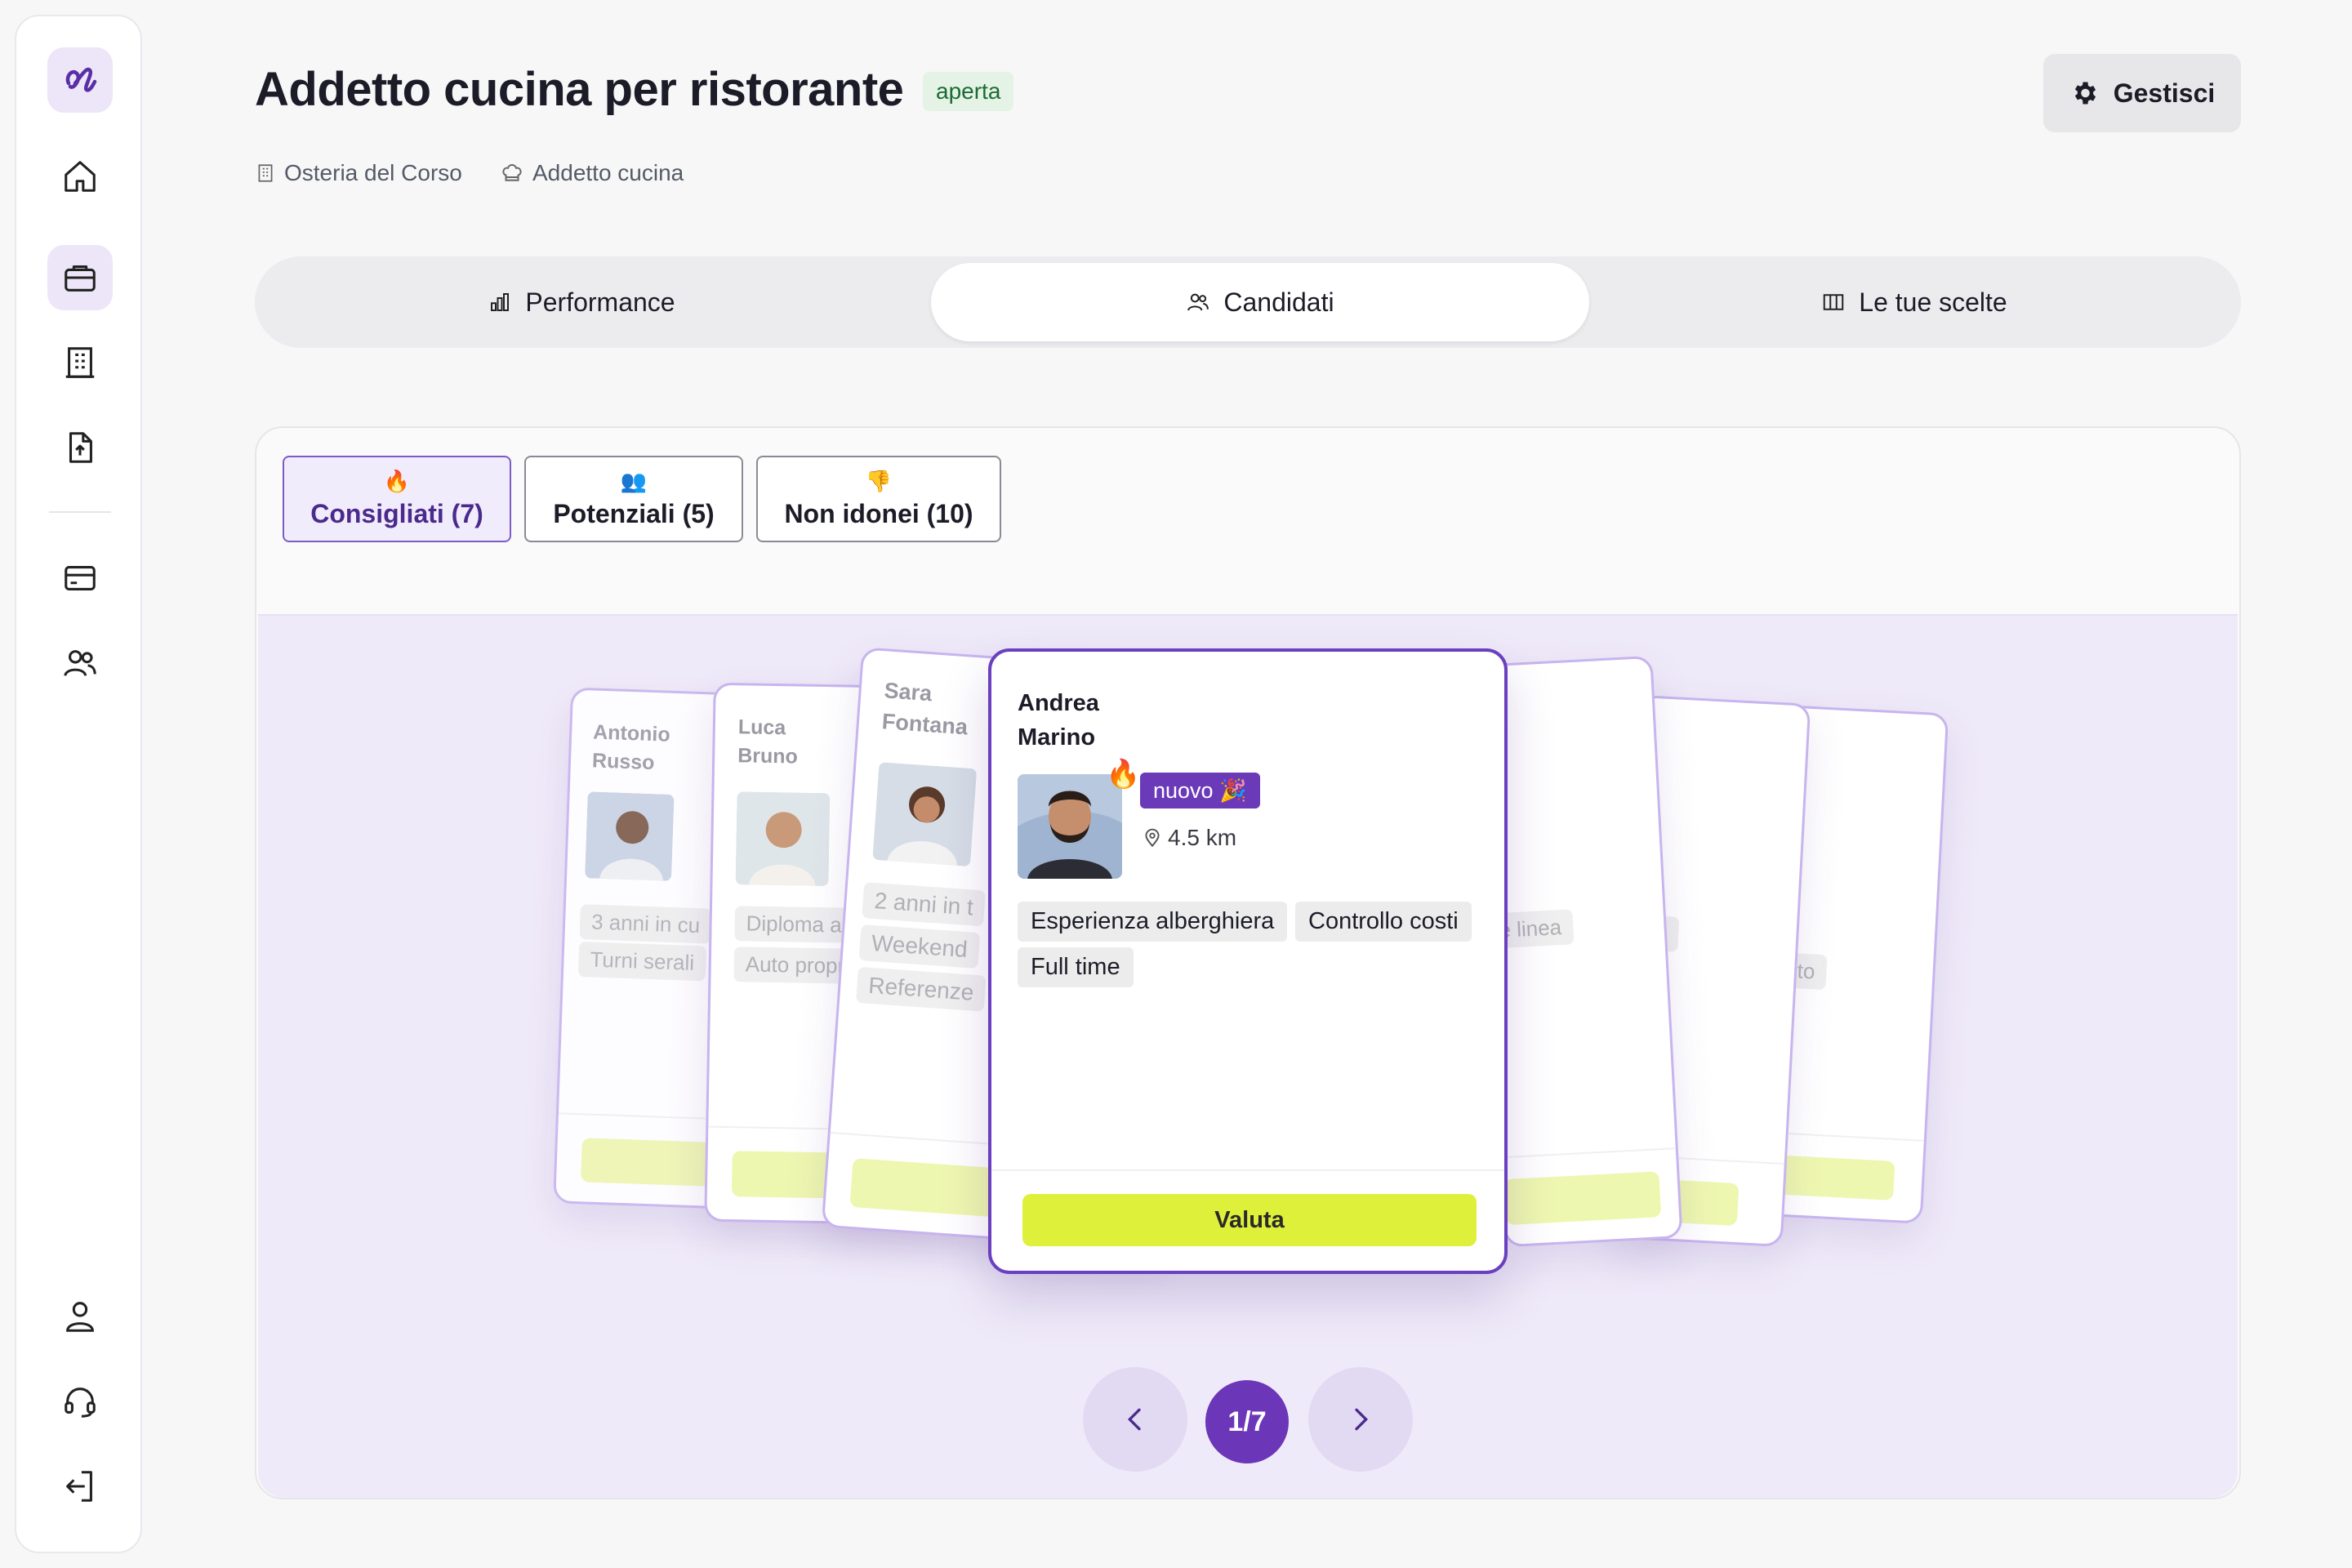 The height and width of the screenshot is (1568, 2352). What do you see at coordinates (80, 1316) in the screenshot?
I see `user-icon` at bounding box center [80, 1316].